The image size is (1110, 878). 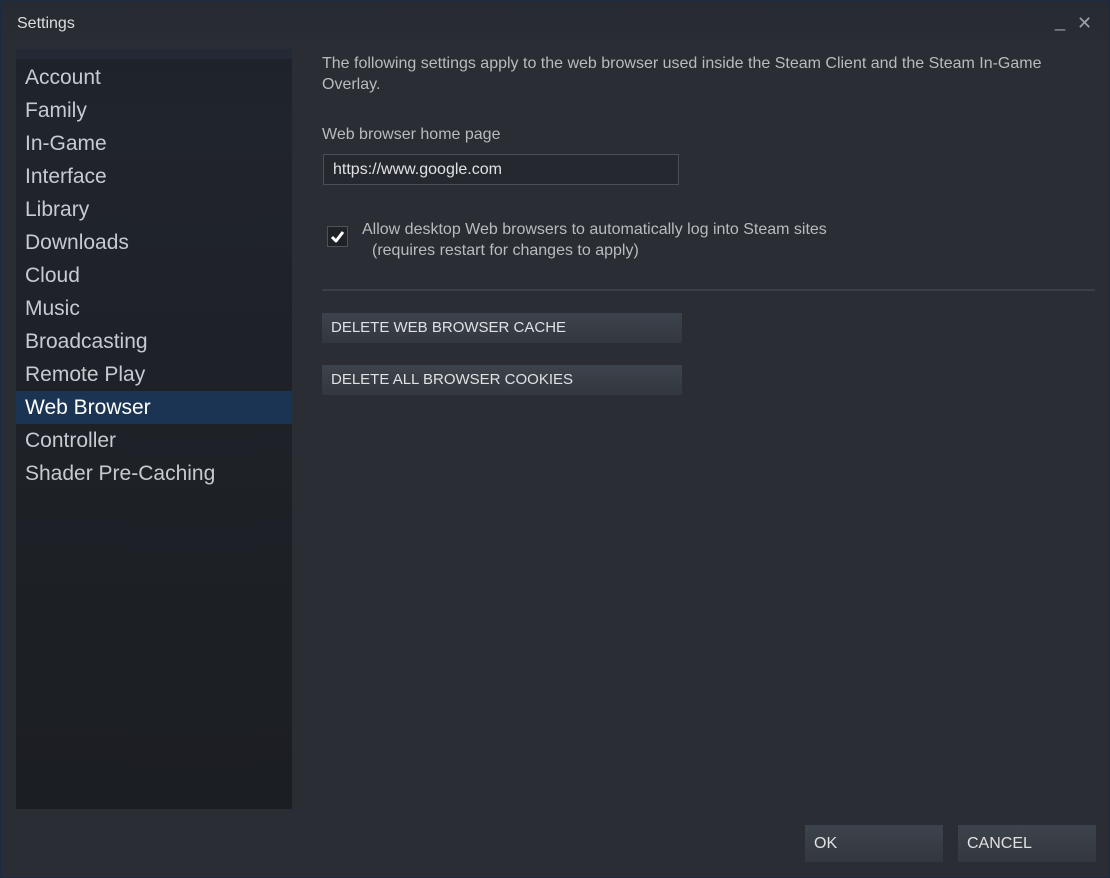 What do you see at coordinates (1027, 843) in the screenshot?
I see `cancel-button: CANCEL` at bounding box center [1027, 843].